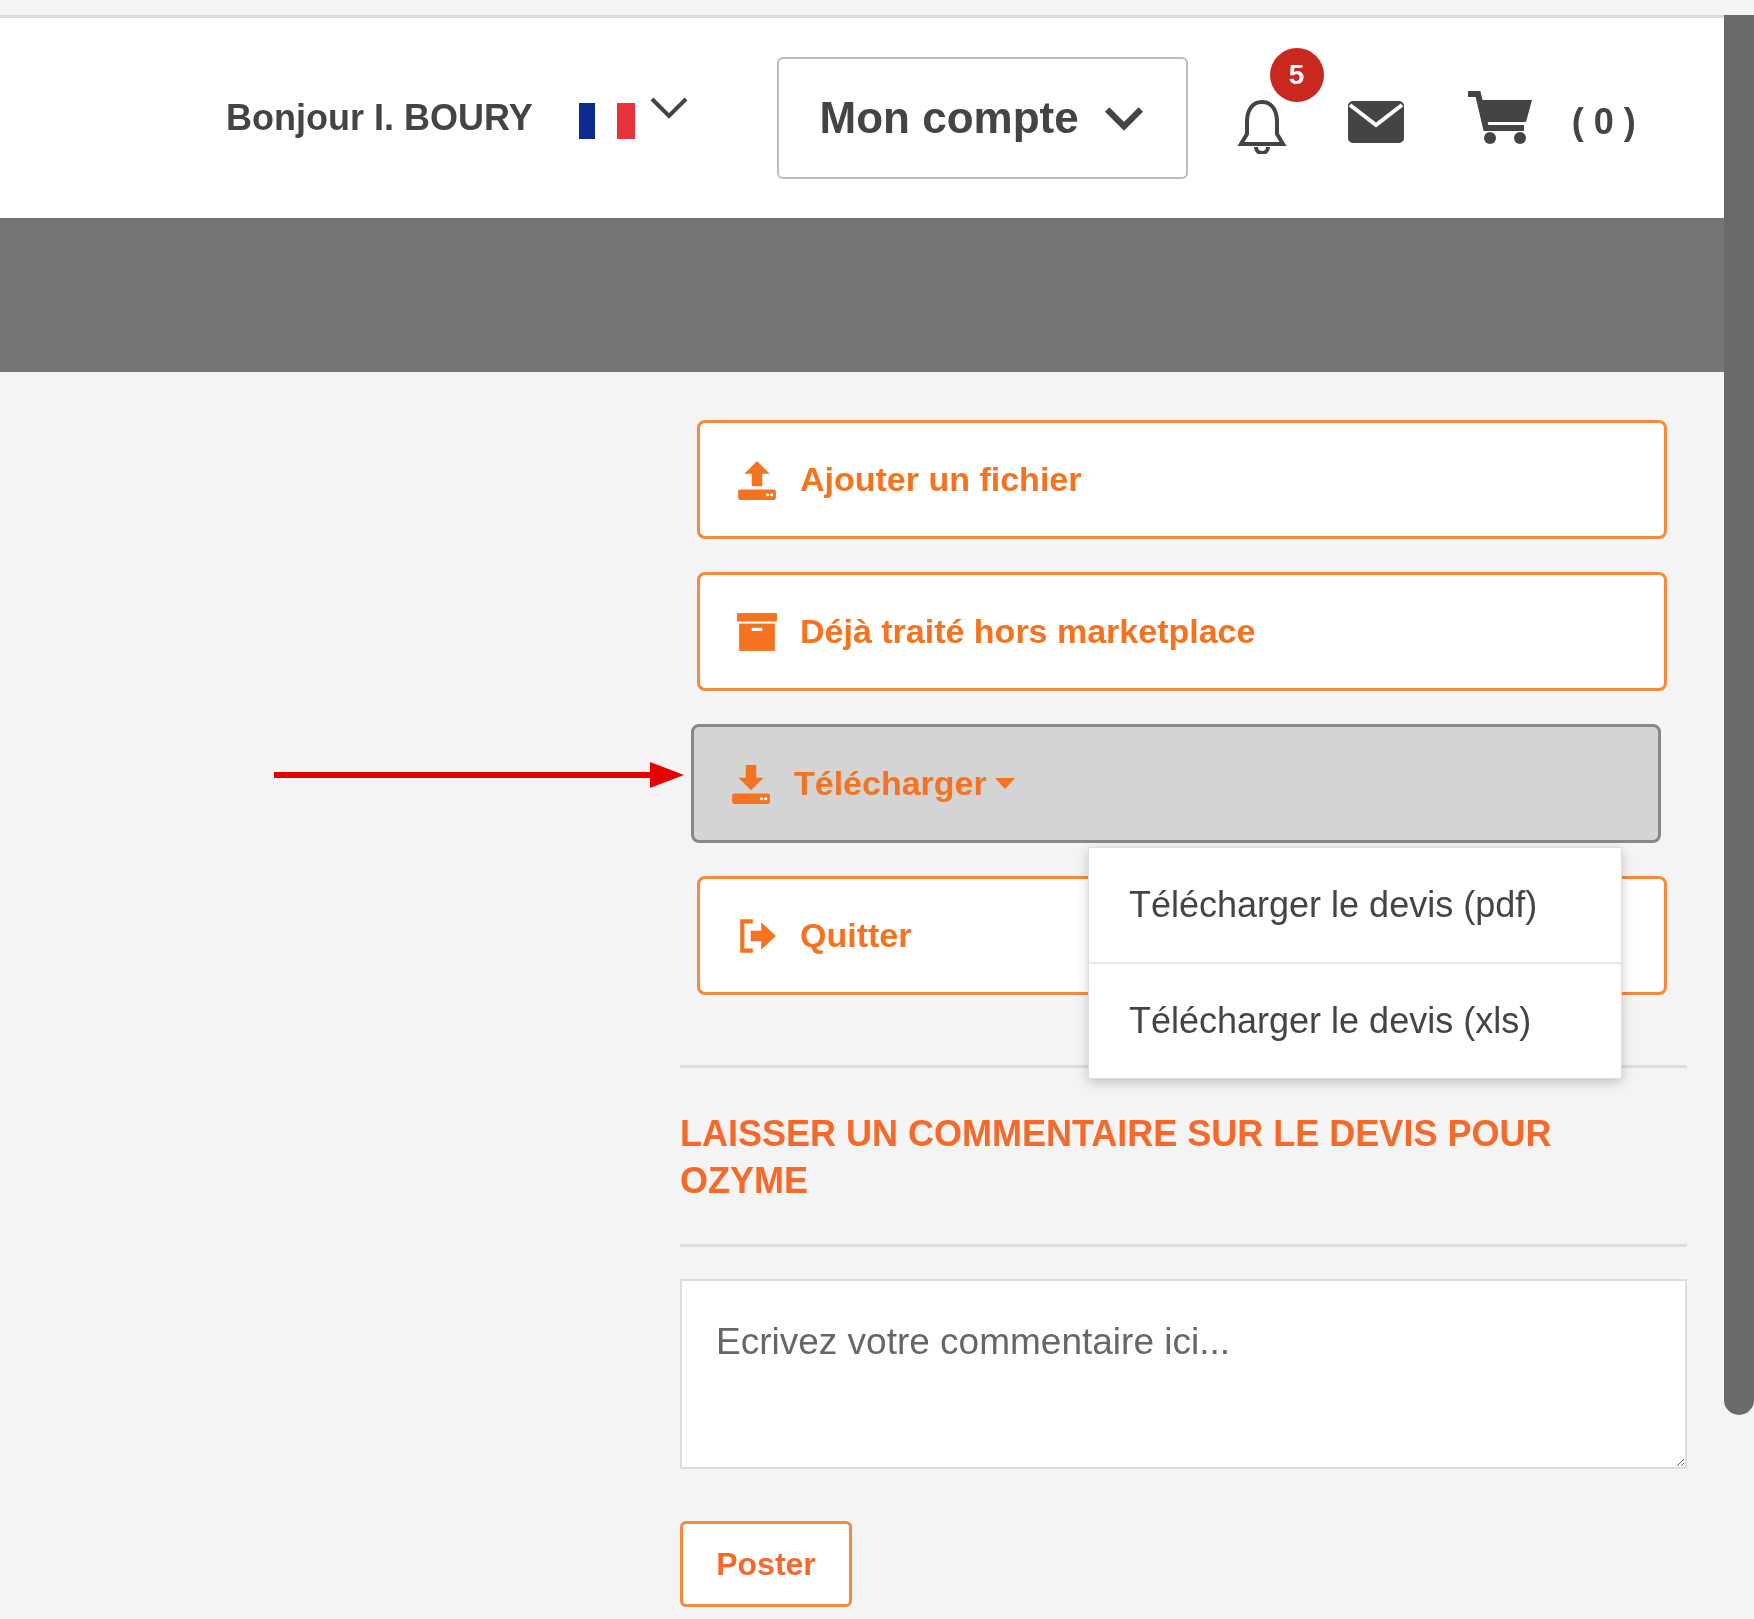 The height and width of the screenshot is (1619, 1754). I want to click on download-icon, so click(751, 783).